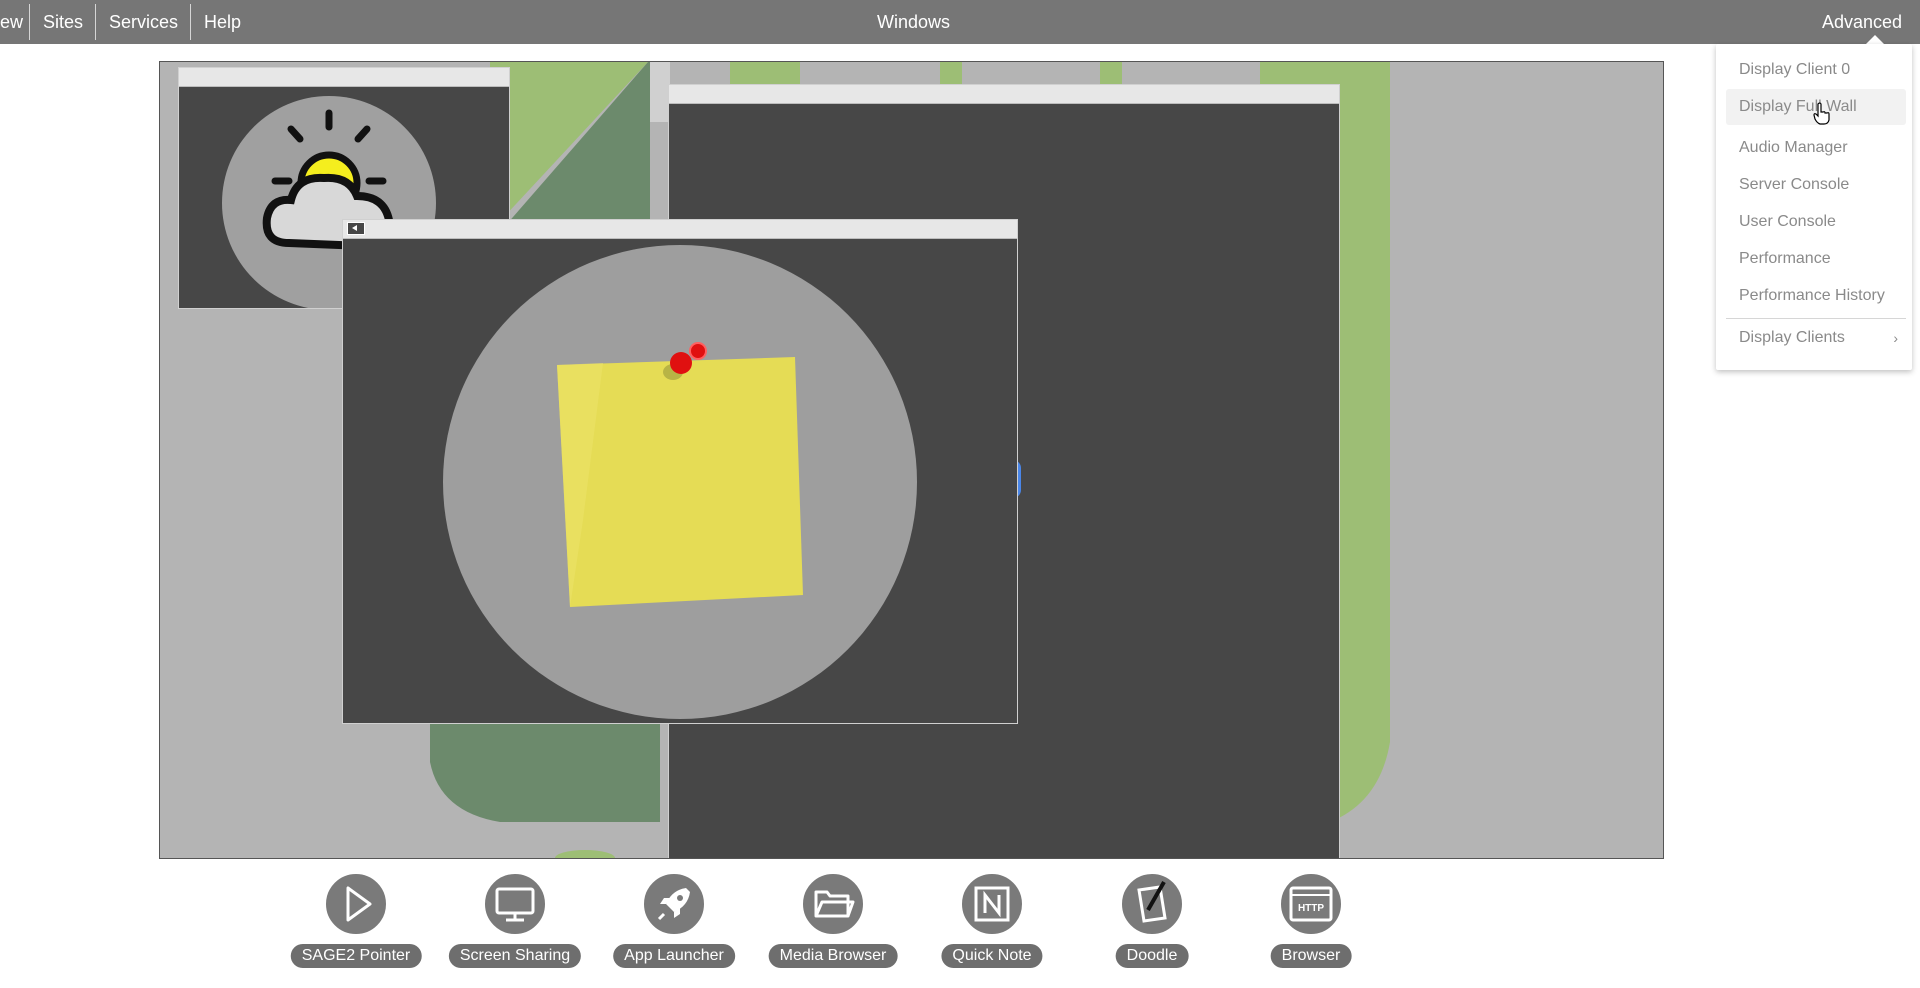  What do you see at coordinates (515, 956) in the screenshot?
I see `dock-label: Screen Sharing` at bounding box center [515, 956].